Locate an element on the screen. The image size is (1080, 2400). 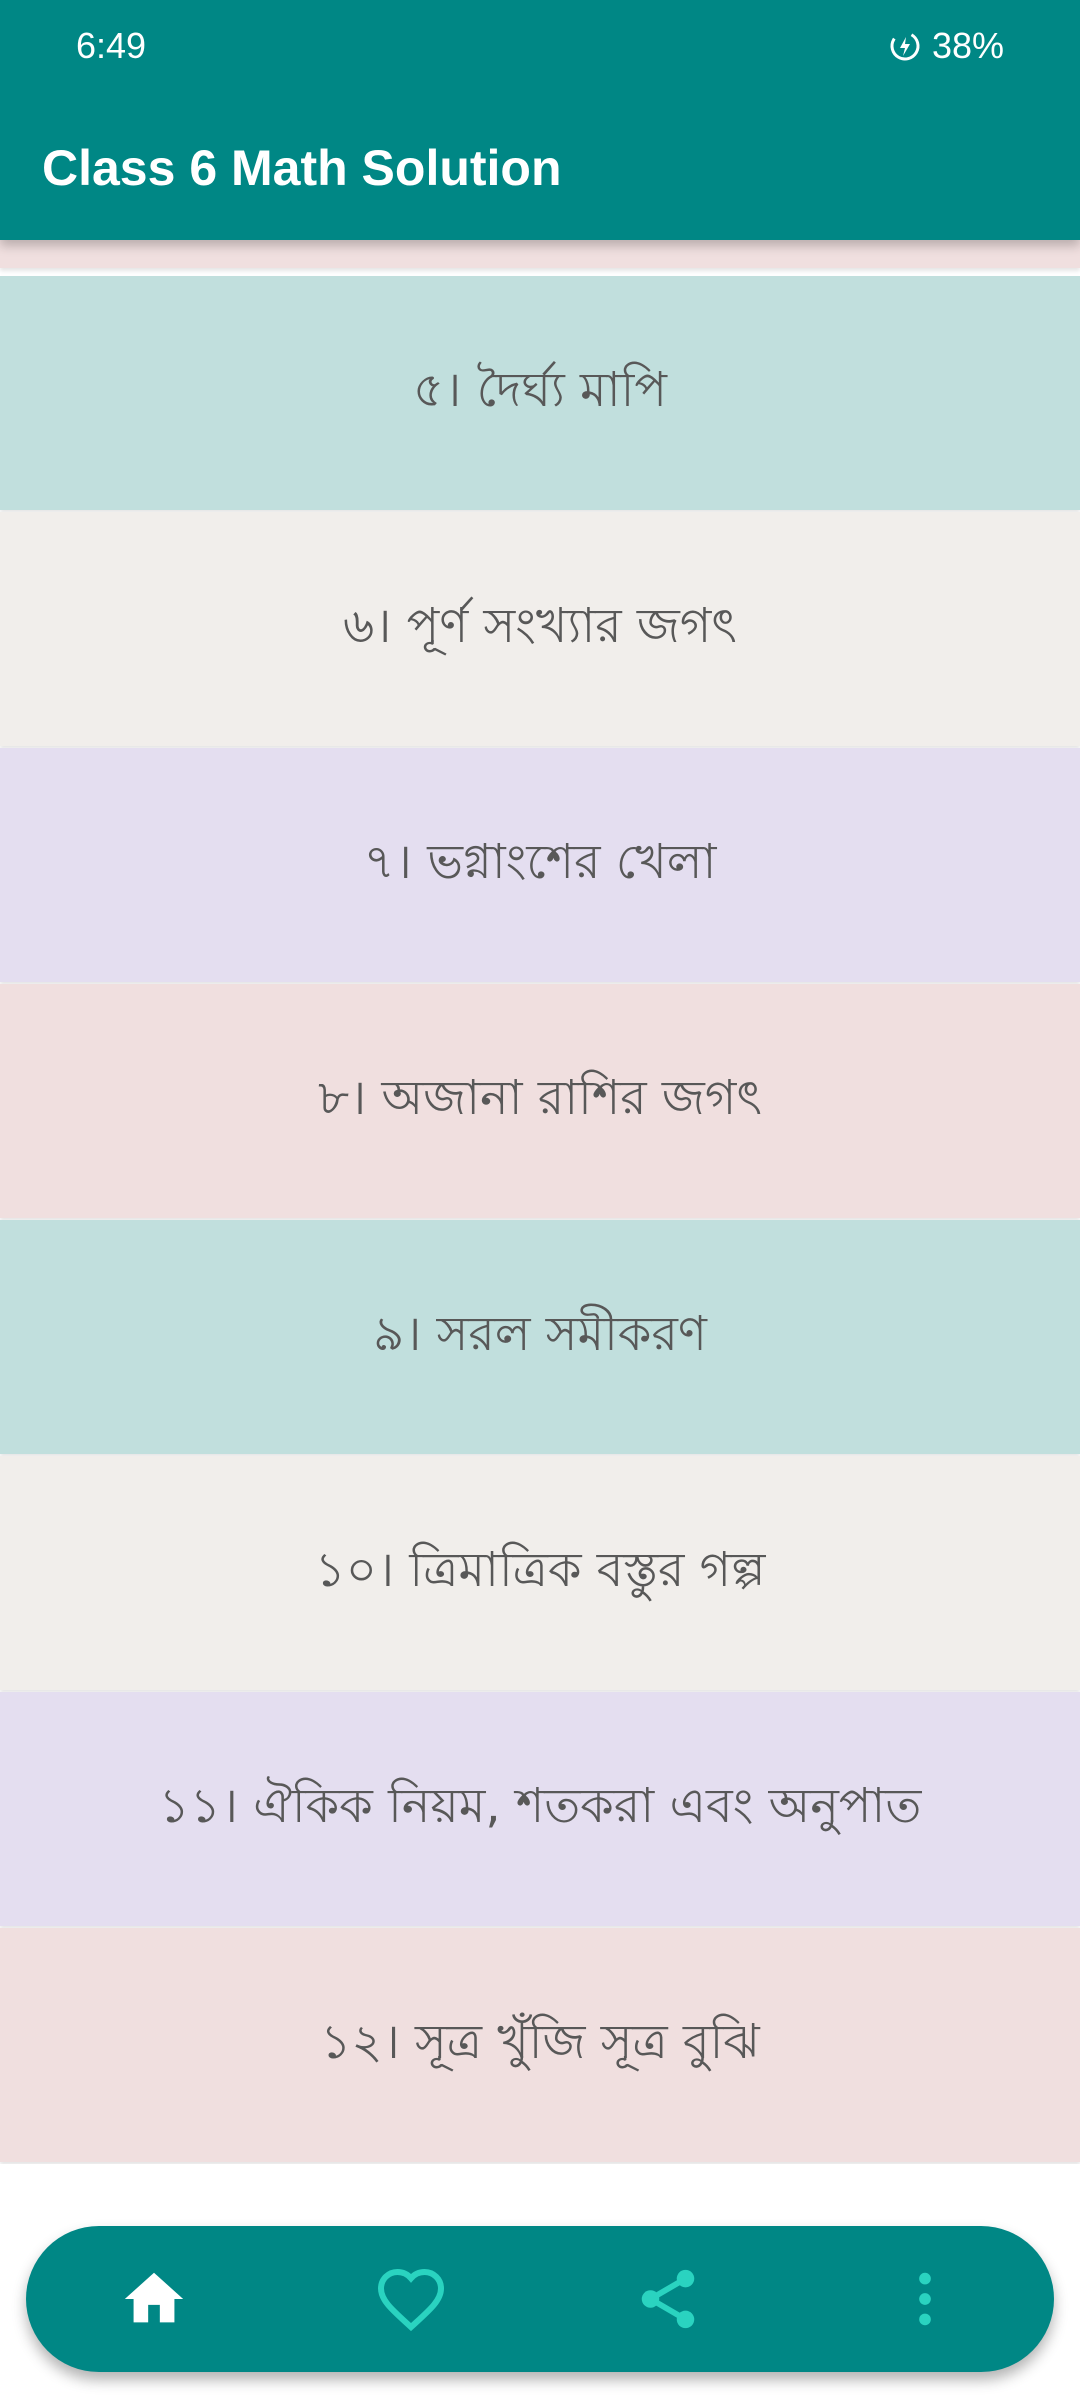
battery-saver-icon is located at coordinates (905, 46).